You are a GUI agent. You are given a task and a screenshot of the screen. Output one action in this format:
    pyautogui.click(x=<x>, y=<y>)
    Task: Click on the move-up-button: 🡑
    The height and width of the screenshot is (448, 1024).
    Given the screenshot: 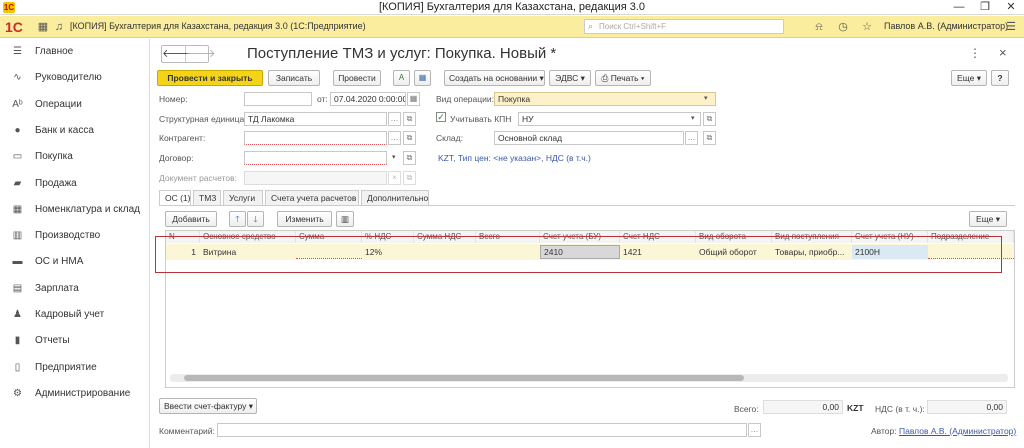 What is the action you would take?
    pyautogui.click(x=237, y=219)
    